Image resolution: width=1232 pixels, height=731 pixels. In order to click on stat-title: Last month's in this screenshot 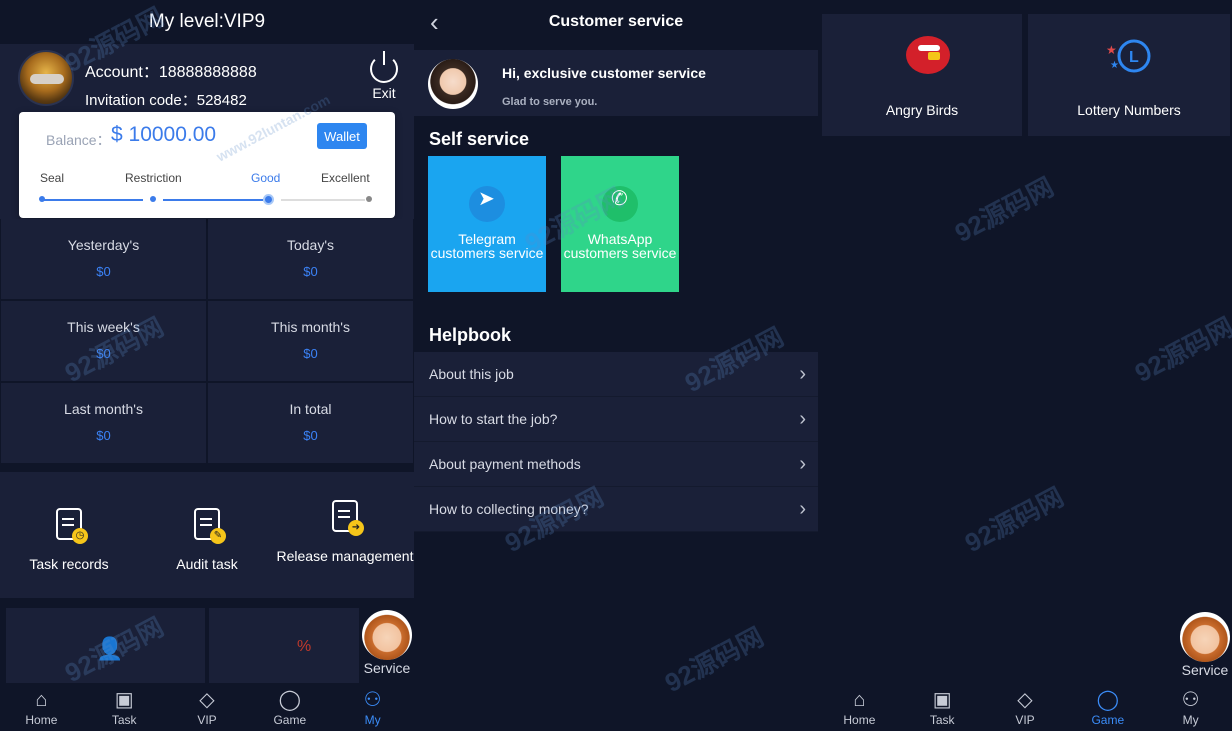, I will do `click(103, 409)`.